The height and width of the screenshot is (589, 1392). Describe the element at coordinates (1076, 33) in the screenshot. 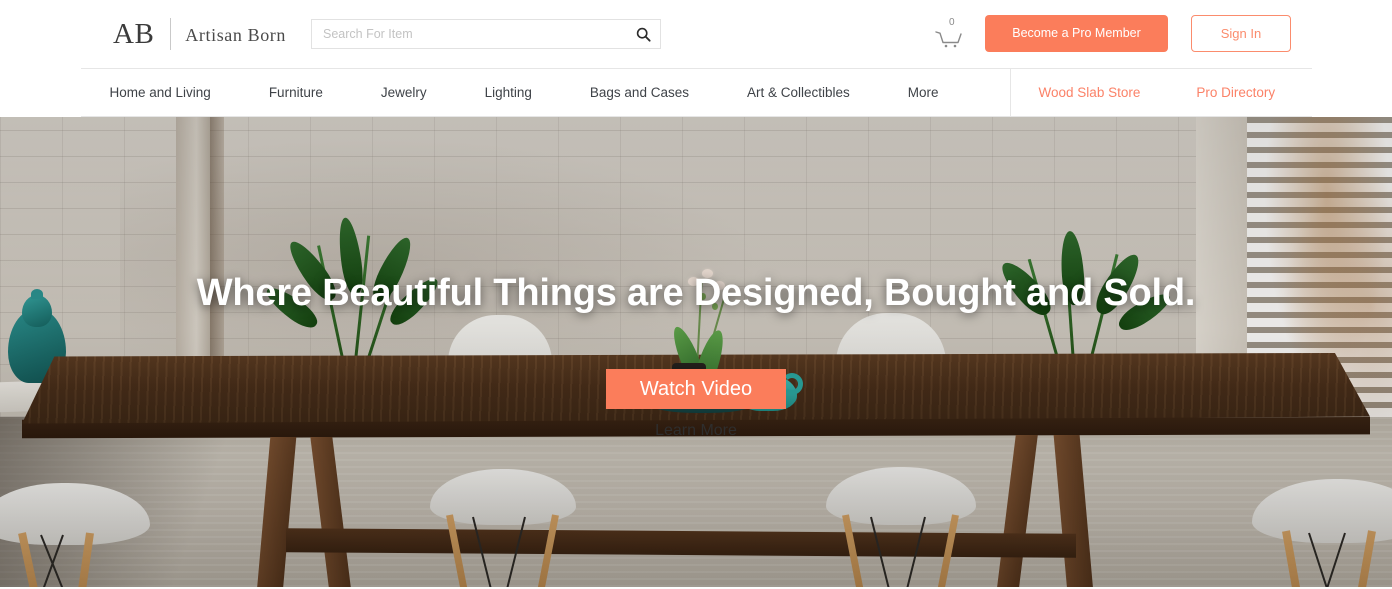

I see `become-pro-member-button: Become a Pro Member` at that location.